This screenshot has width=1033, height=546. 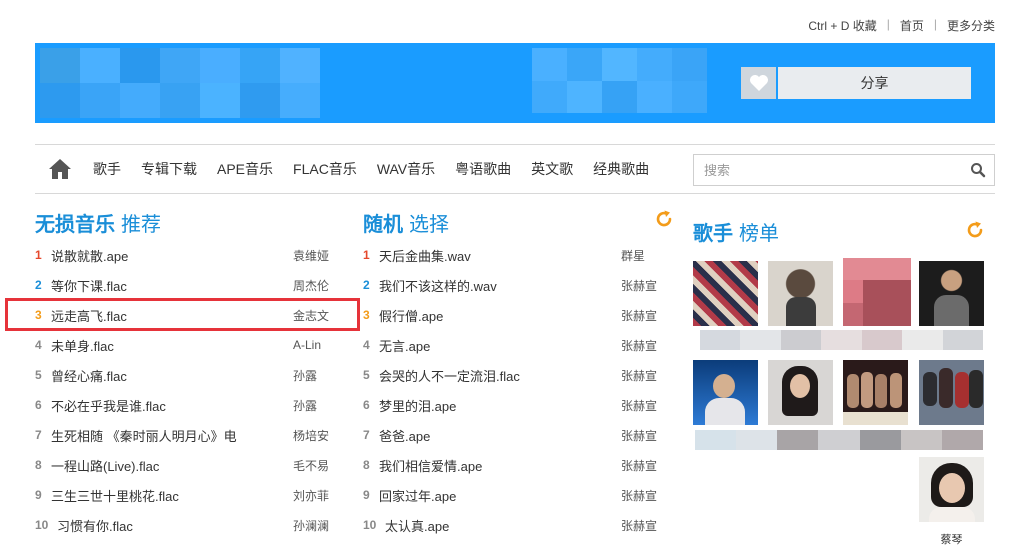 I want to click on song-title: 等你下课.flac, so click(x=89, y=285).